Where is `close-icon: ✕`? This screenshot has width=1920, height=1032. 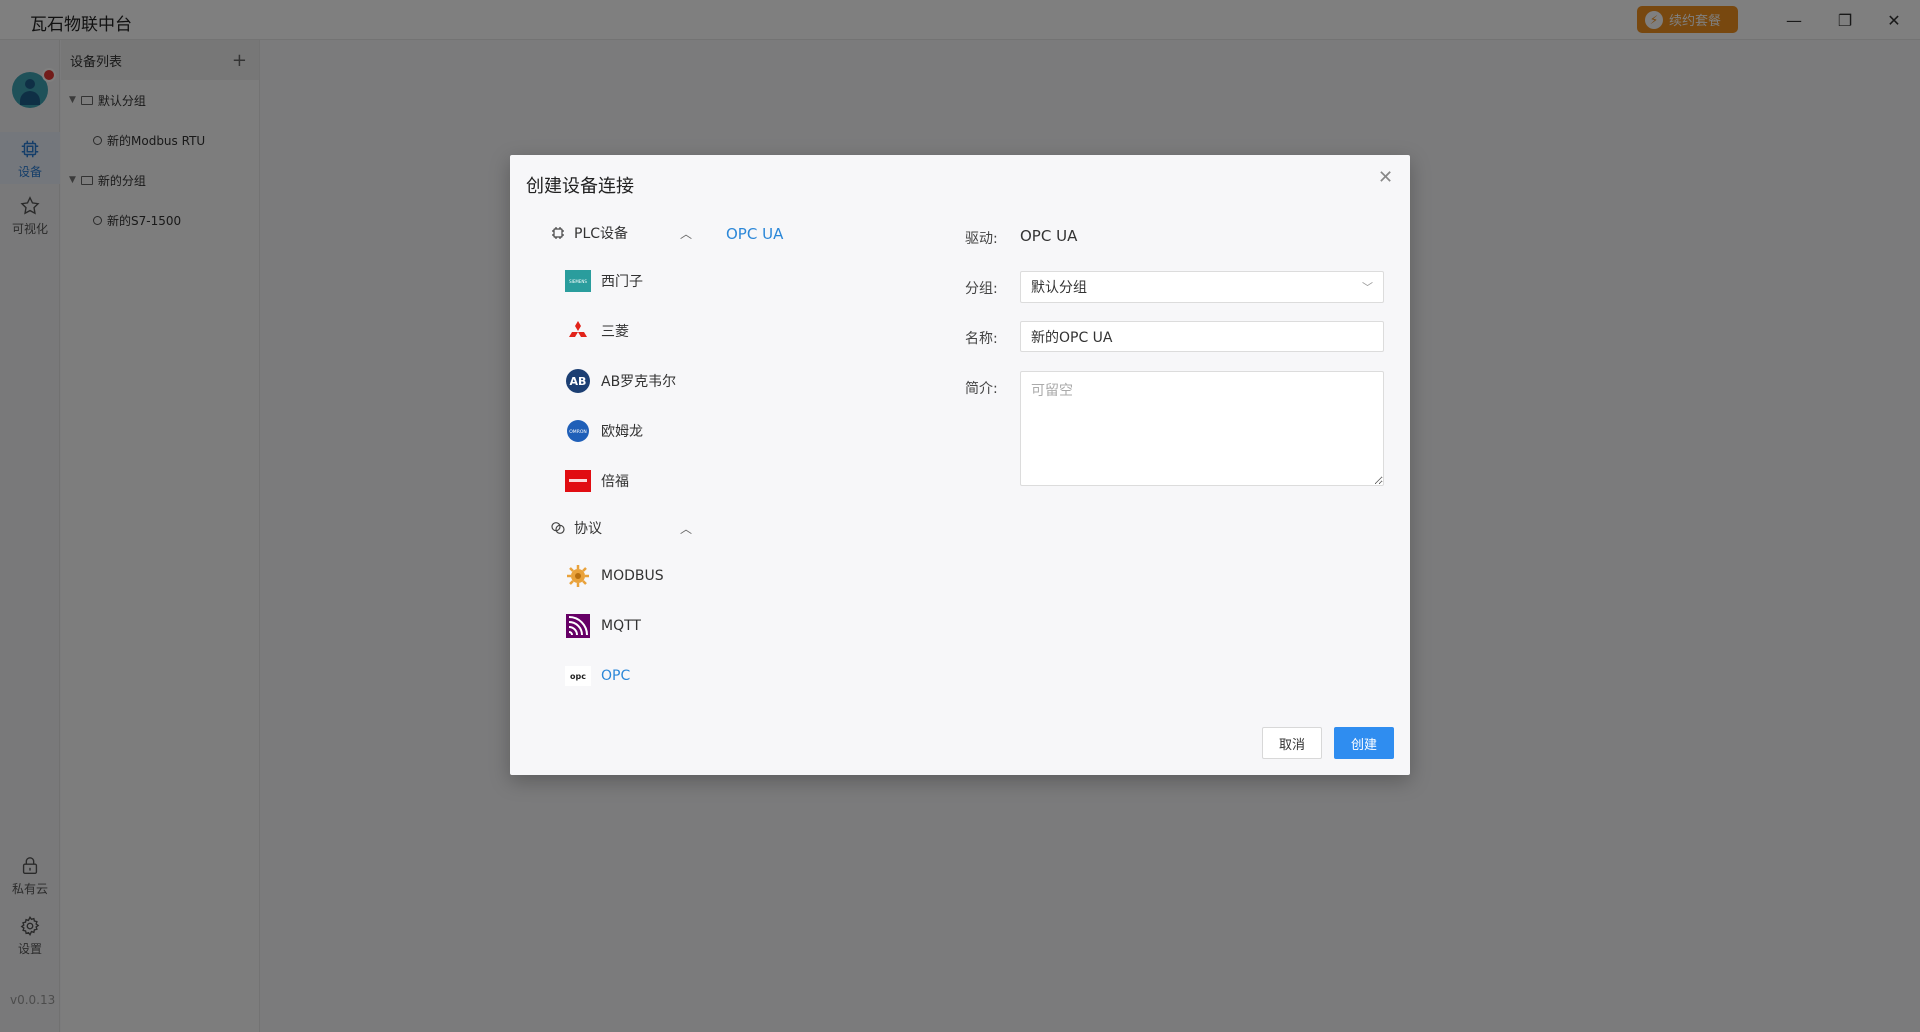
close-icon: ✕ is located at coordinates (1386, 177).